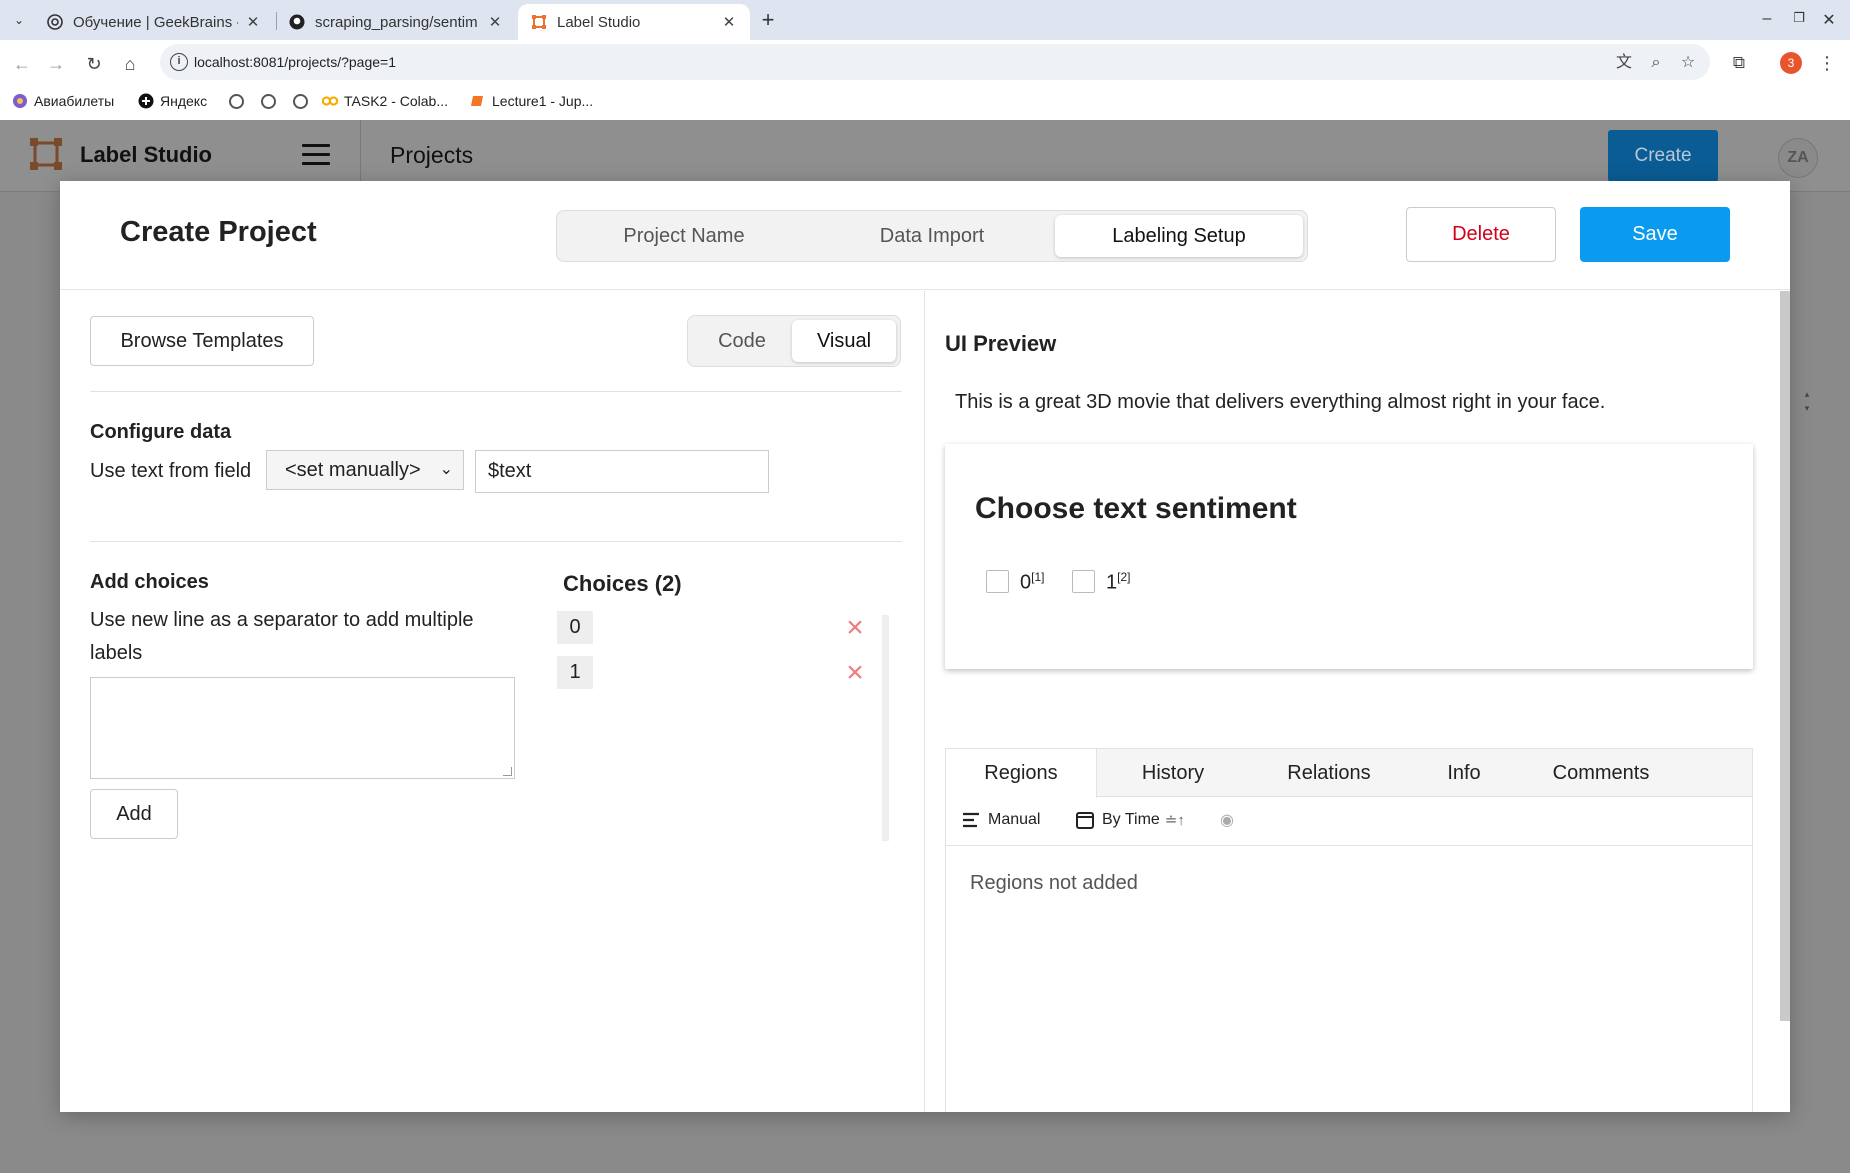  I want to click on browser-tab-github: scraping_parsing/sentim ✕, so click(396, 22).